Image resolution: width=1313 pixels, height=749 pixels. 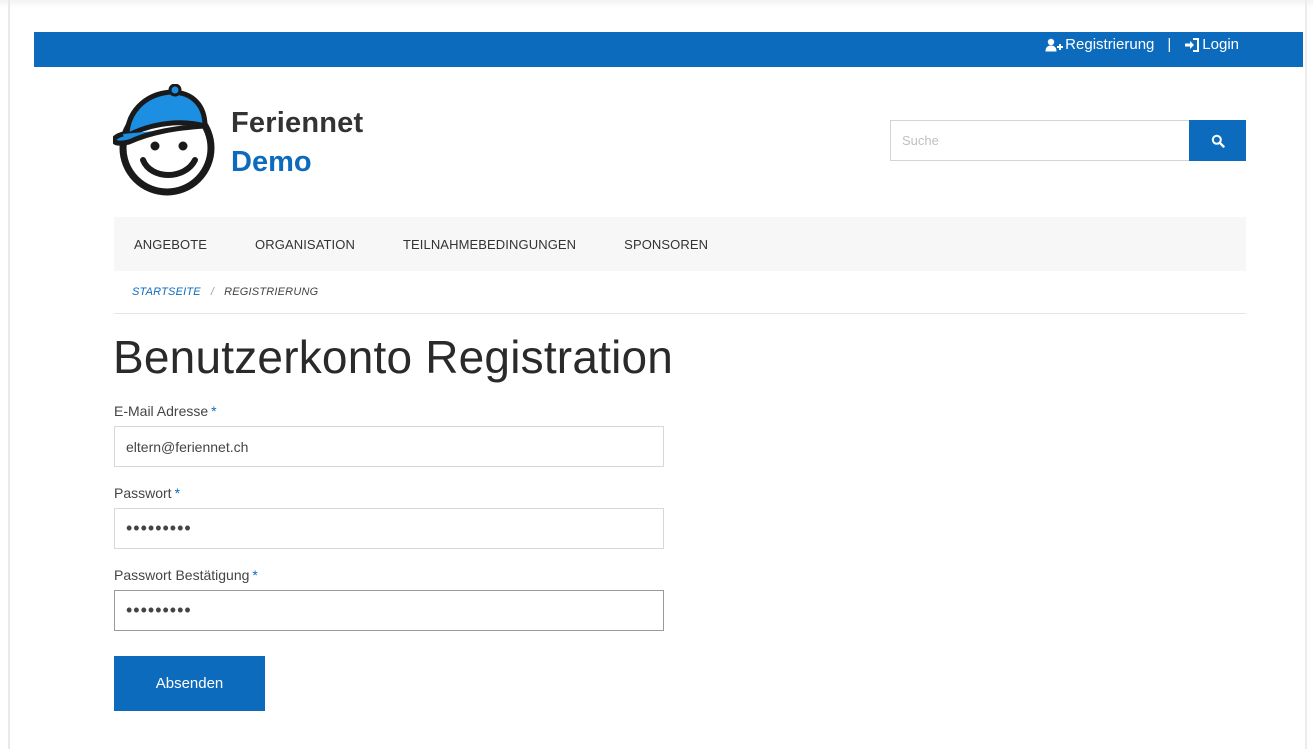 What do you see at coordinates (1040, 140) in the screenshot?
I see `search-input` at bounding box center [1040, 140].